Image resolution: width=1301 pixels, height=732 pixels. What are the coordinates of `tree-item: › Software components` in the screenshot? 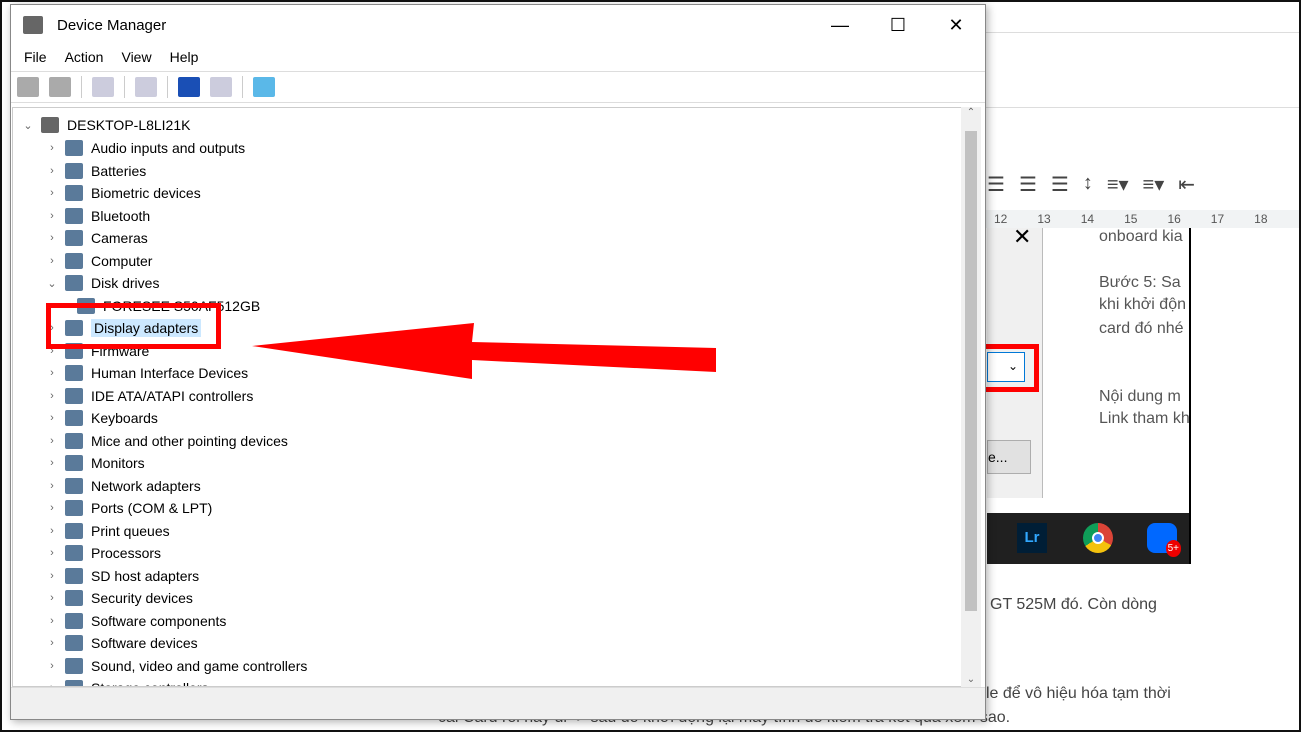 It's located at (135, 621).